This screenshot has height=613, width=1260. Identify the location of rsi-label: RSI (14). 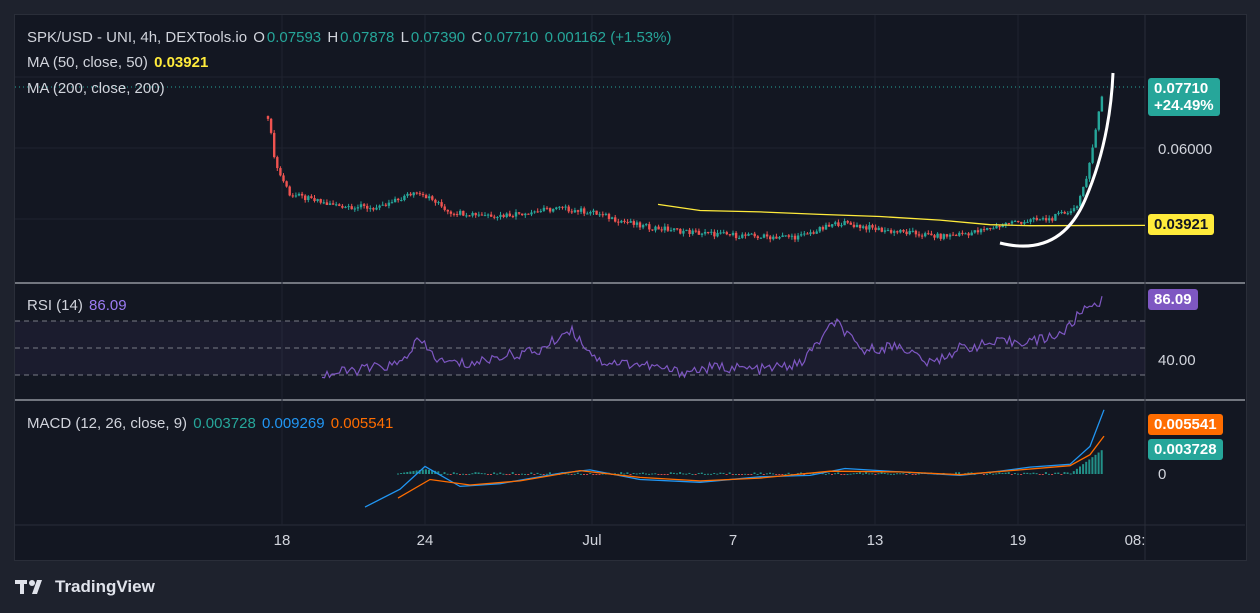
(55, 305).